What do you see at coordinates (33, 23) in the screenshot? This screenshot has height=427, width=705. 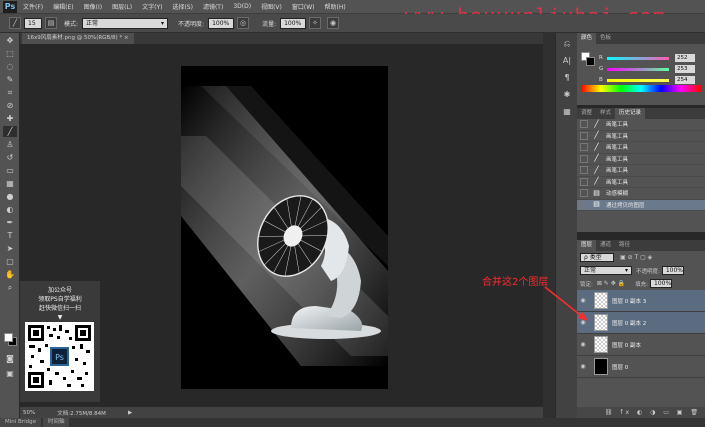 I see `brush-size-picker: 15` at bounding box center [33, 23].